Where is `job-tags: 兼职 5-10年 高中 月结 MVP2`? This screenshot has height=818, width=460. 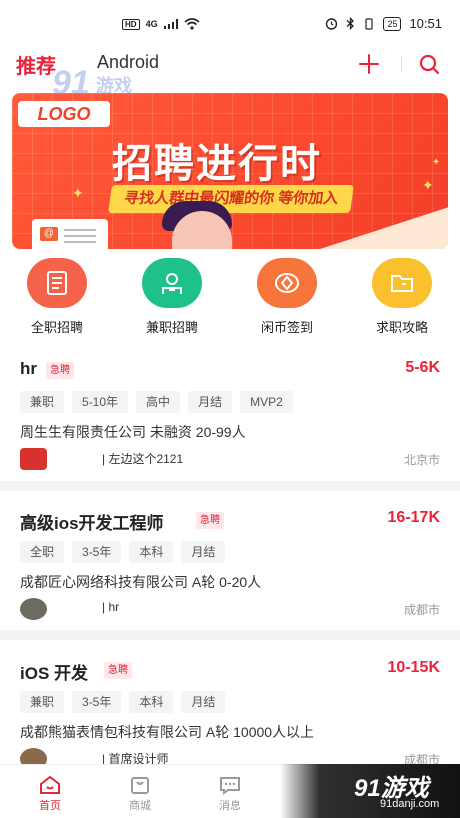
job-tags: 兼职 5-10年 高中 月结 MVP2 is located at coordinates (156, 402).